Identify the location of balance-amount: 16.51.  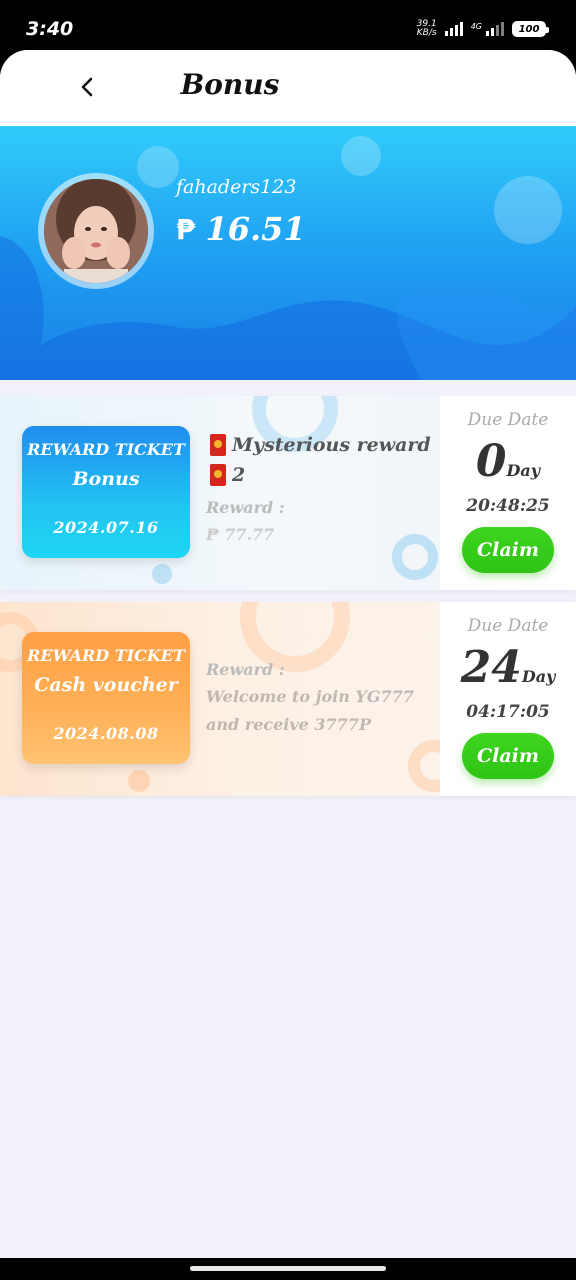
(255, 229).